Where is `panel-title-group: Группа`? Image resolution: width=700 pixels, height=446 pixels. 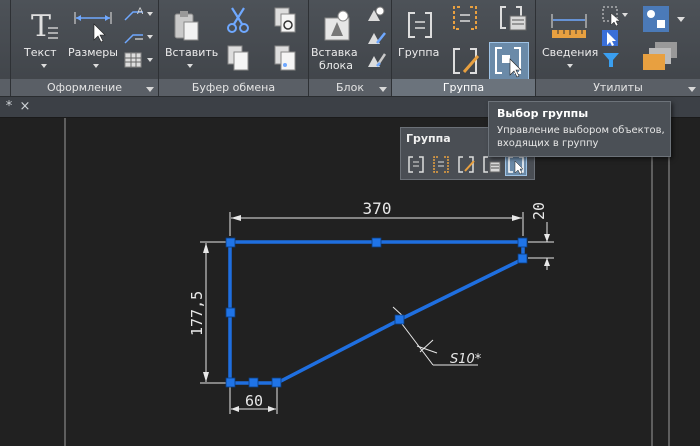 panel-title-group: Группа is located at coordinates (463, 87).